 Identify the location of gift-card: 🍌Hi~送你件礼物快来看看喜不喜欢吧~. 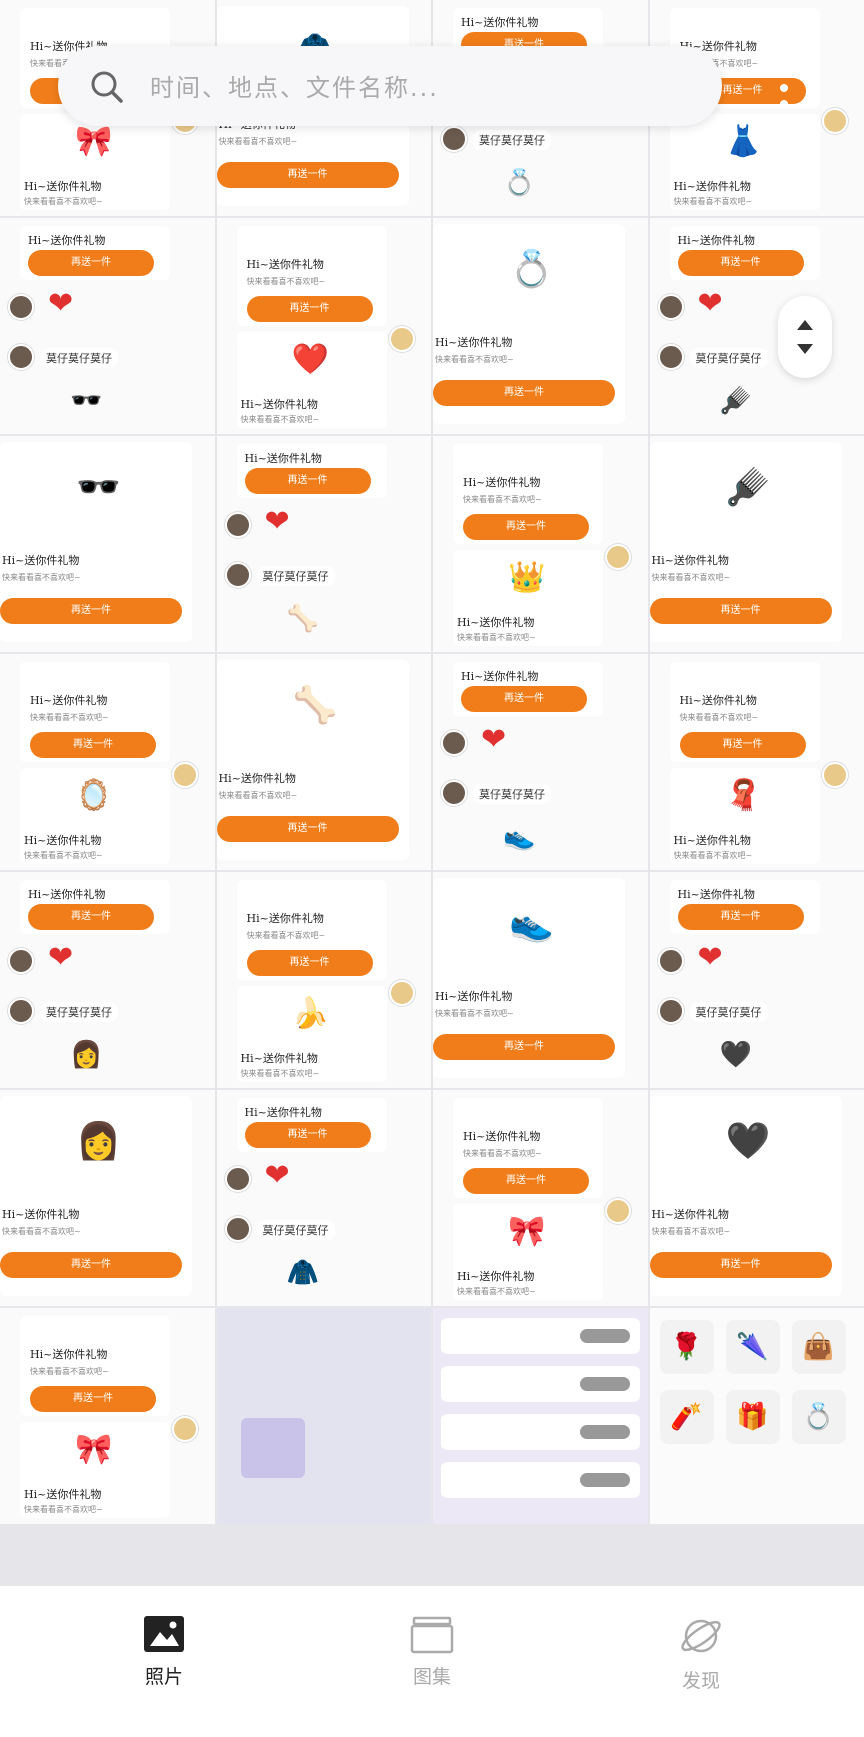
(312, 1034).